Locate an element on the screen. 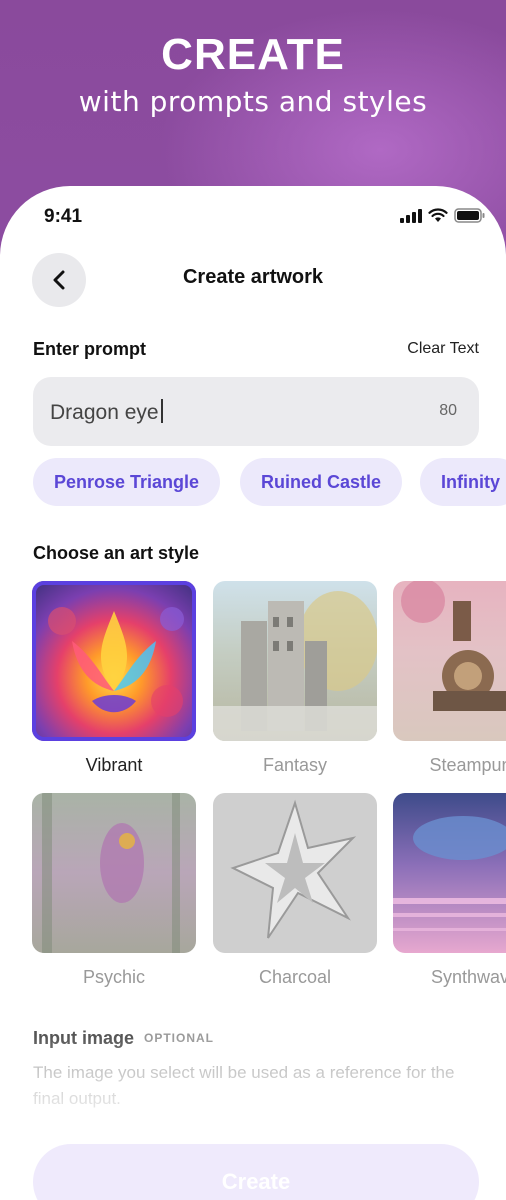 The height and width of the screenshot is (1200, 506). signal-icon is located at coordinates (411, 215).